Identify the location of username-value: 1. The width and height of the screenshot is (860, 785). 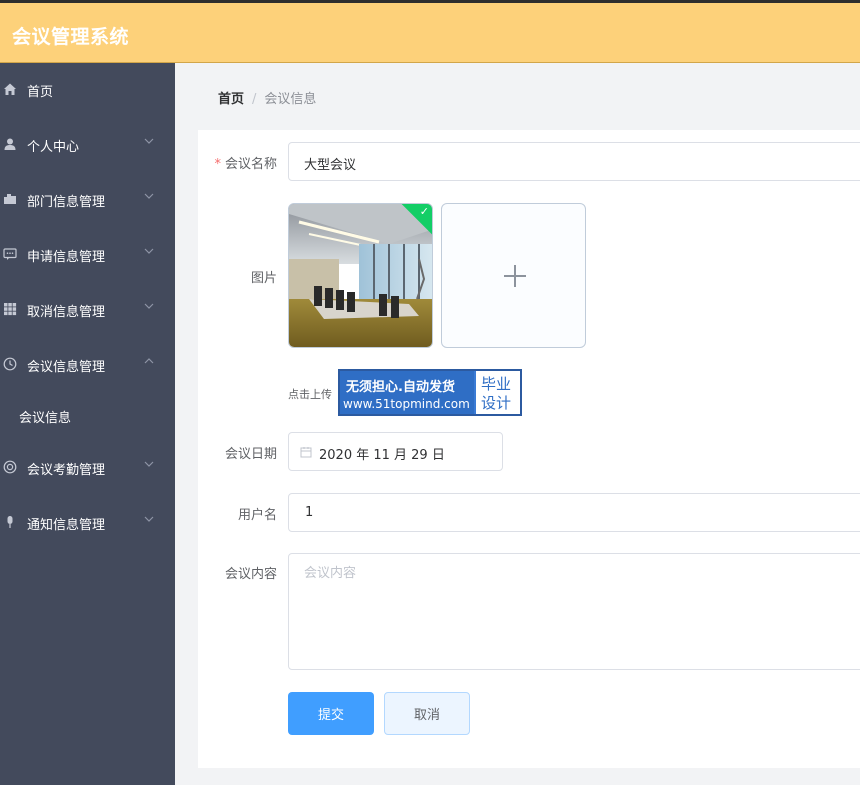
(309, 512).